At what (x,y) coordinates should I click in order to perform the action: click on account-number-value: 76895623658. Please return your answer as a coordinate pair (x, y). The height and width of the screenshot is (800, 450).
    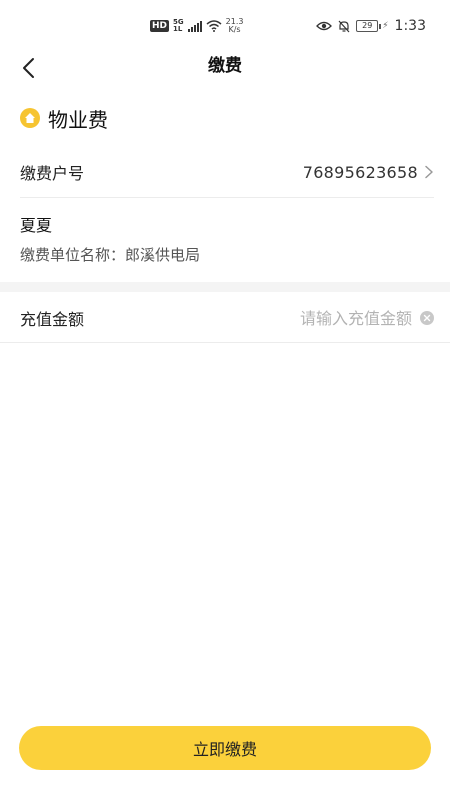
    Looking at the image, I should click on (360, 172).